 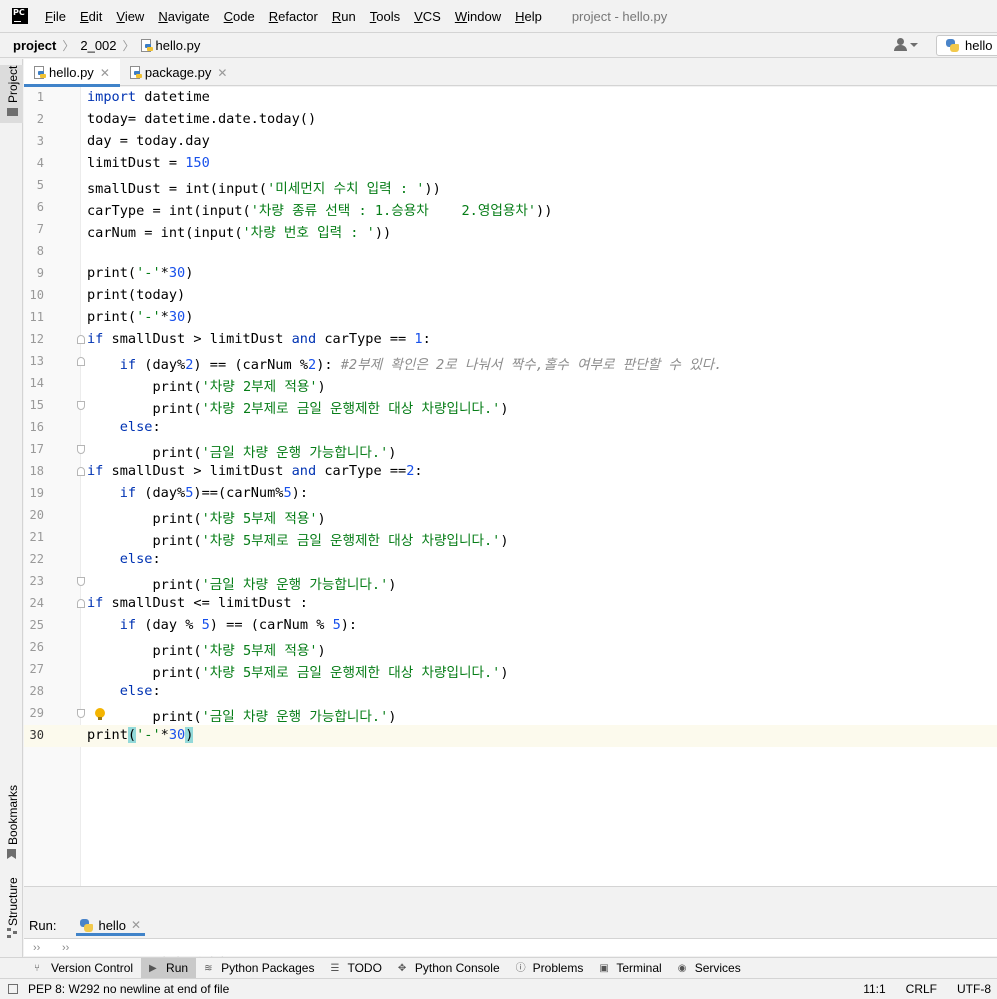 I want to click on line-number: 28, so click(x=34, y=691).